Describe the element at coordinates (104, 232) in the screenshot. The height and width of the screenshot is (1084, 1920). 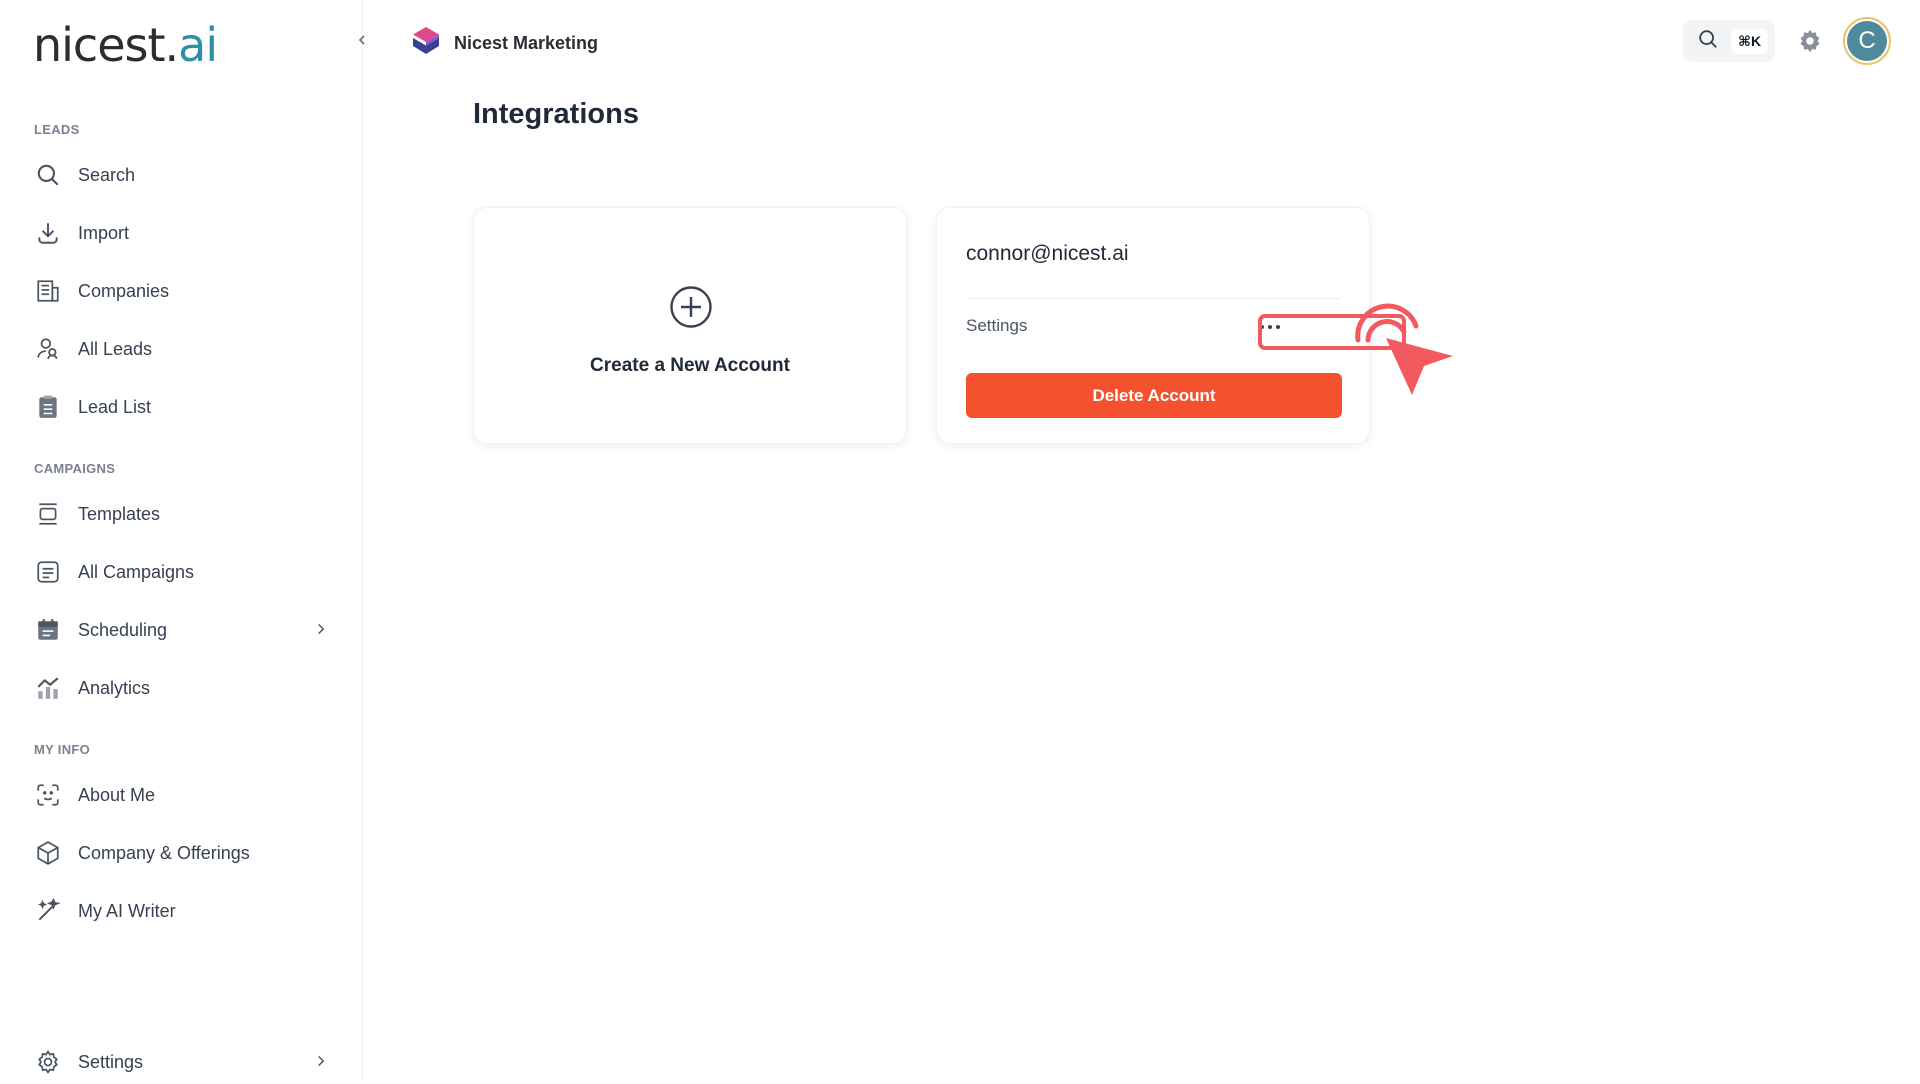
I see `sidebar-item-label: Import` at that location.